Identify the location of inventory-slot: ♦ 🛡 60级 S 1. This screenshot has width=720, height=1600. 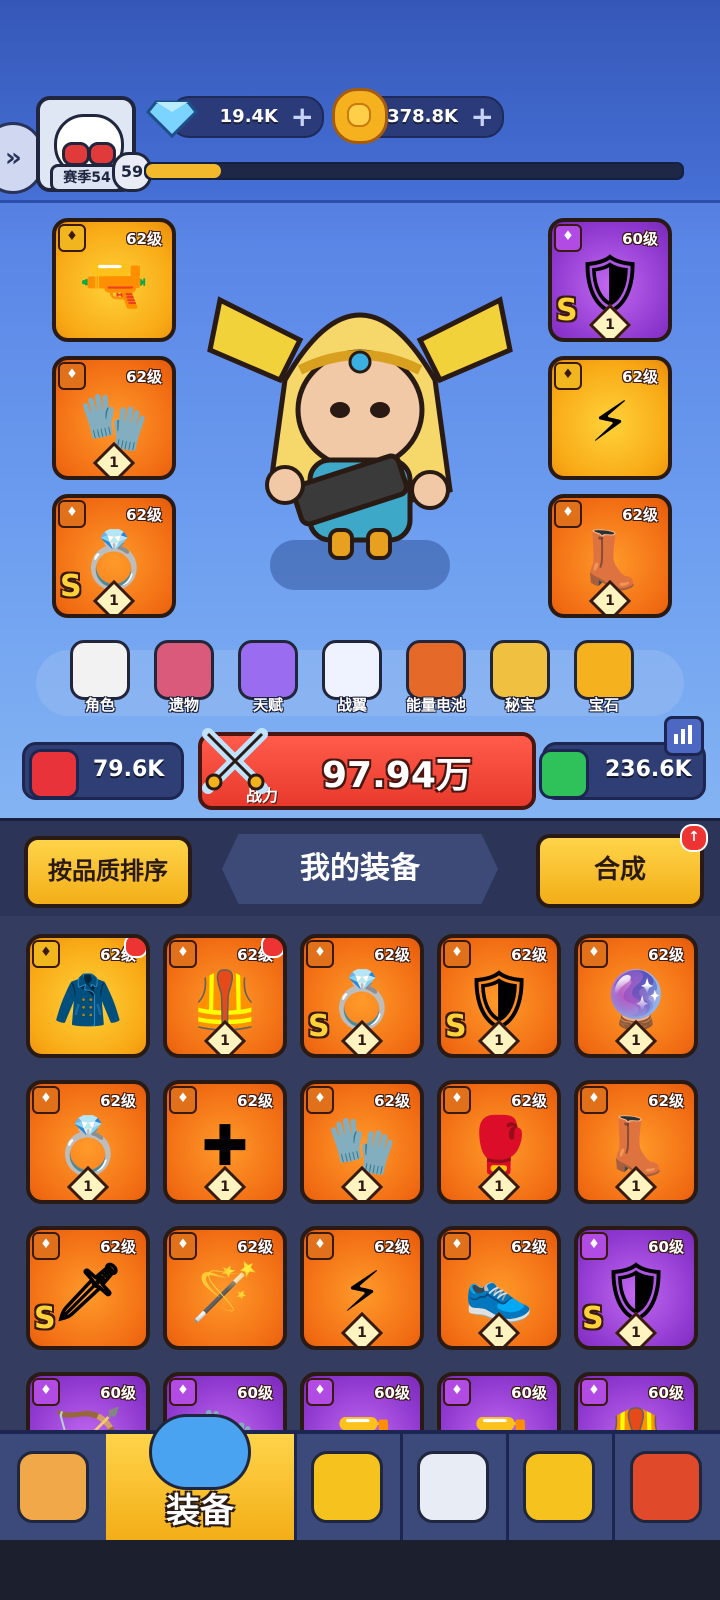
(636, 1288).